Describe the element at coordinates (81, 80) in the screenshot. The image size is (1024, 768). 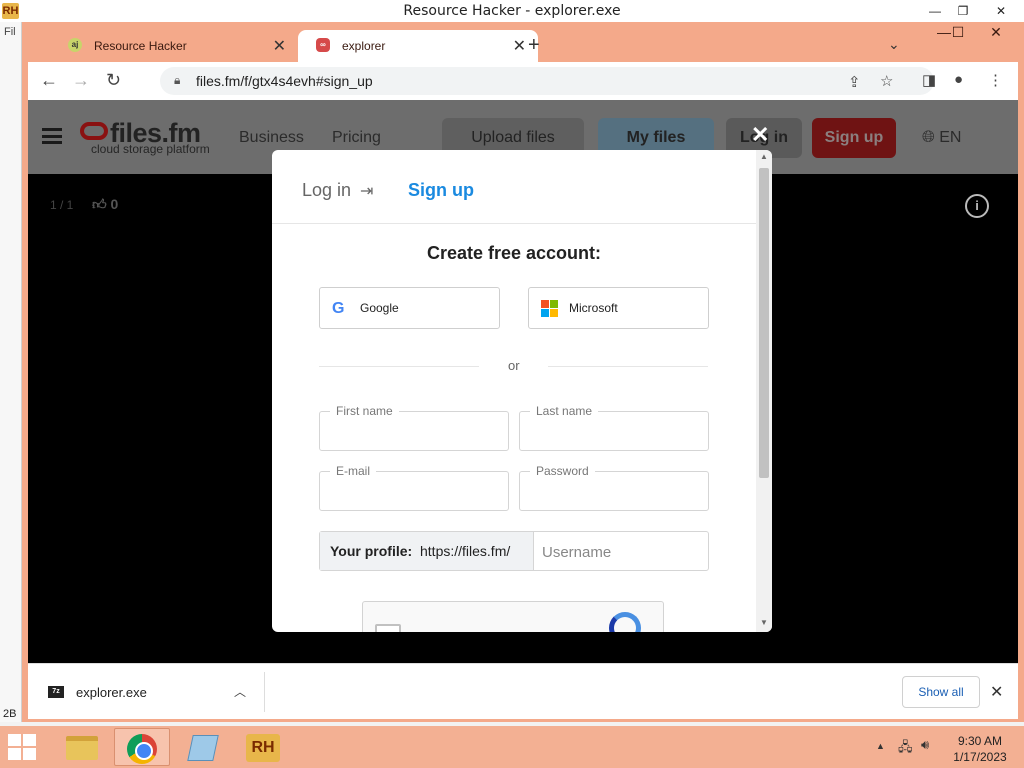
I see `forward-button: →` at that location.